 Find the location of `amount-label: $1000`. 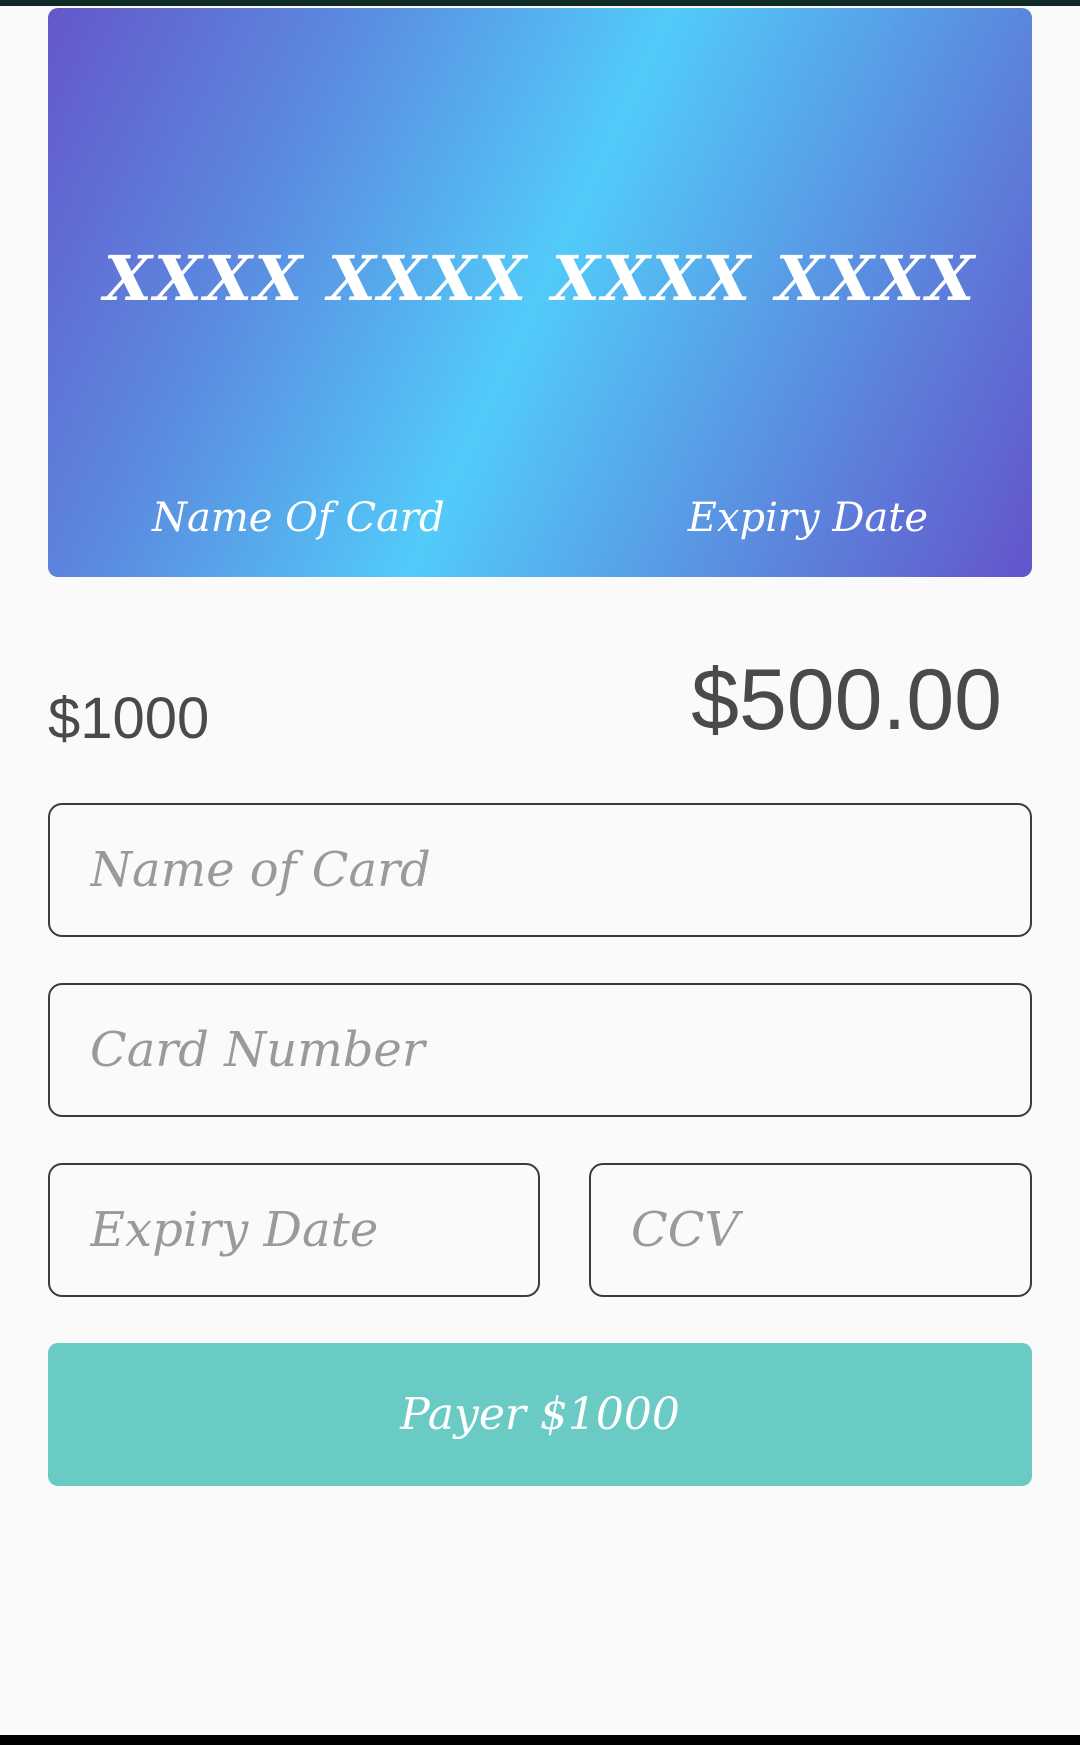

amount-label: $1000 is located at coordinates (129, 718).